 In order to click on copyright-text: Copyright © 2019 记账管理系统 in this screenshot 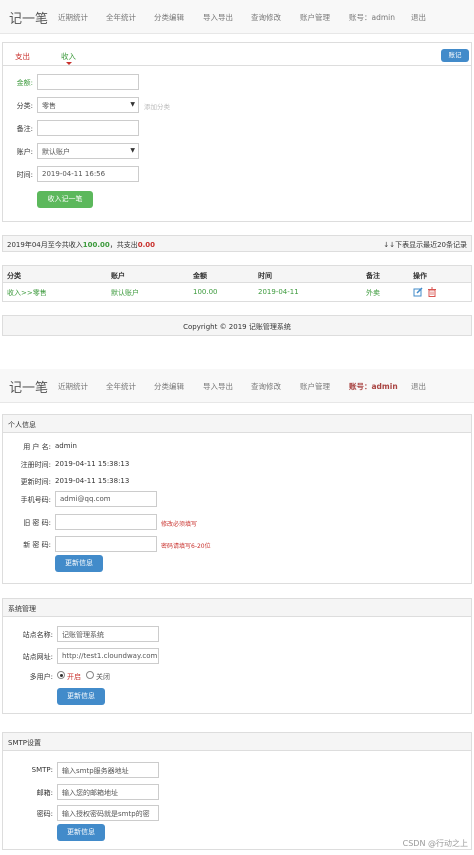, I will do `click(237, 327)`.